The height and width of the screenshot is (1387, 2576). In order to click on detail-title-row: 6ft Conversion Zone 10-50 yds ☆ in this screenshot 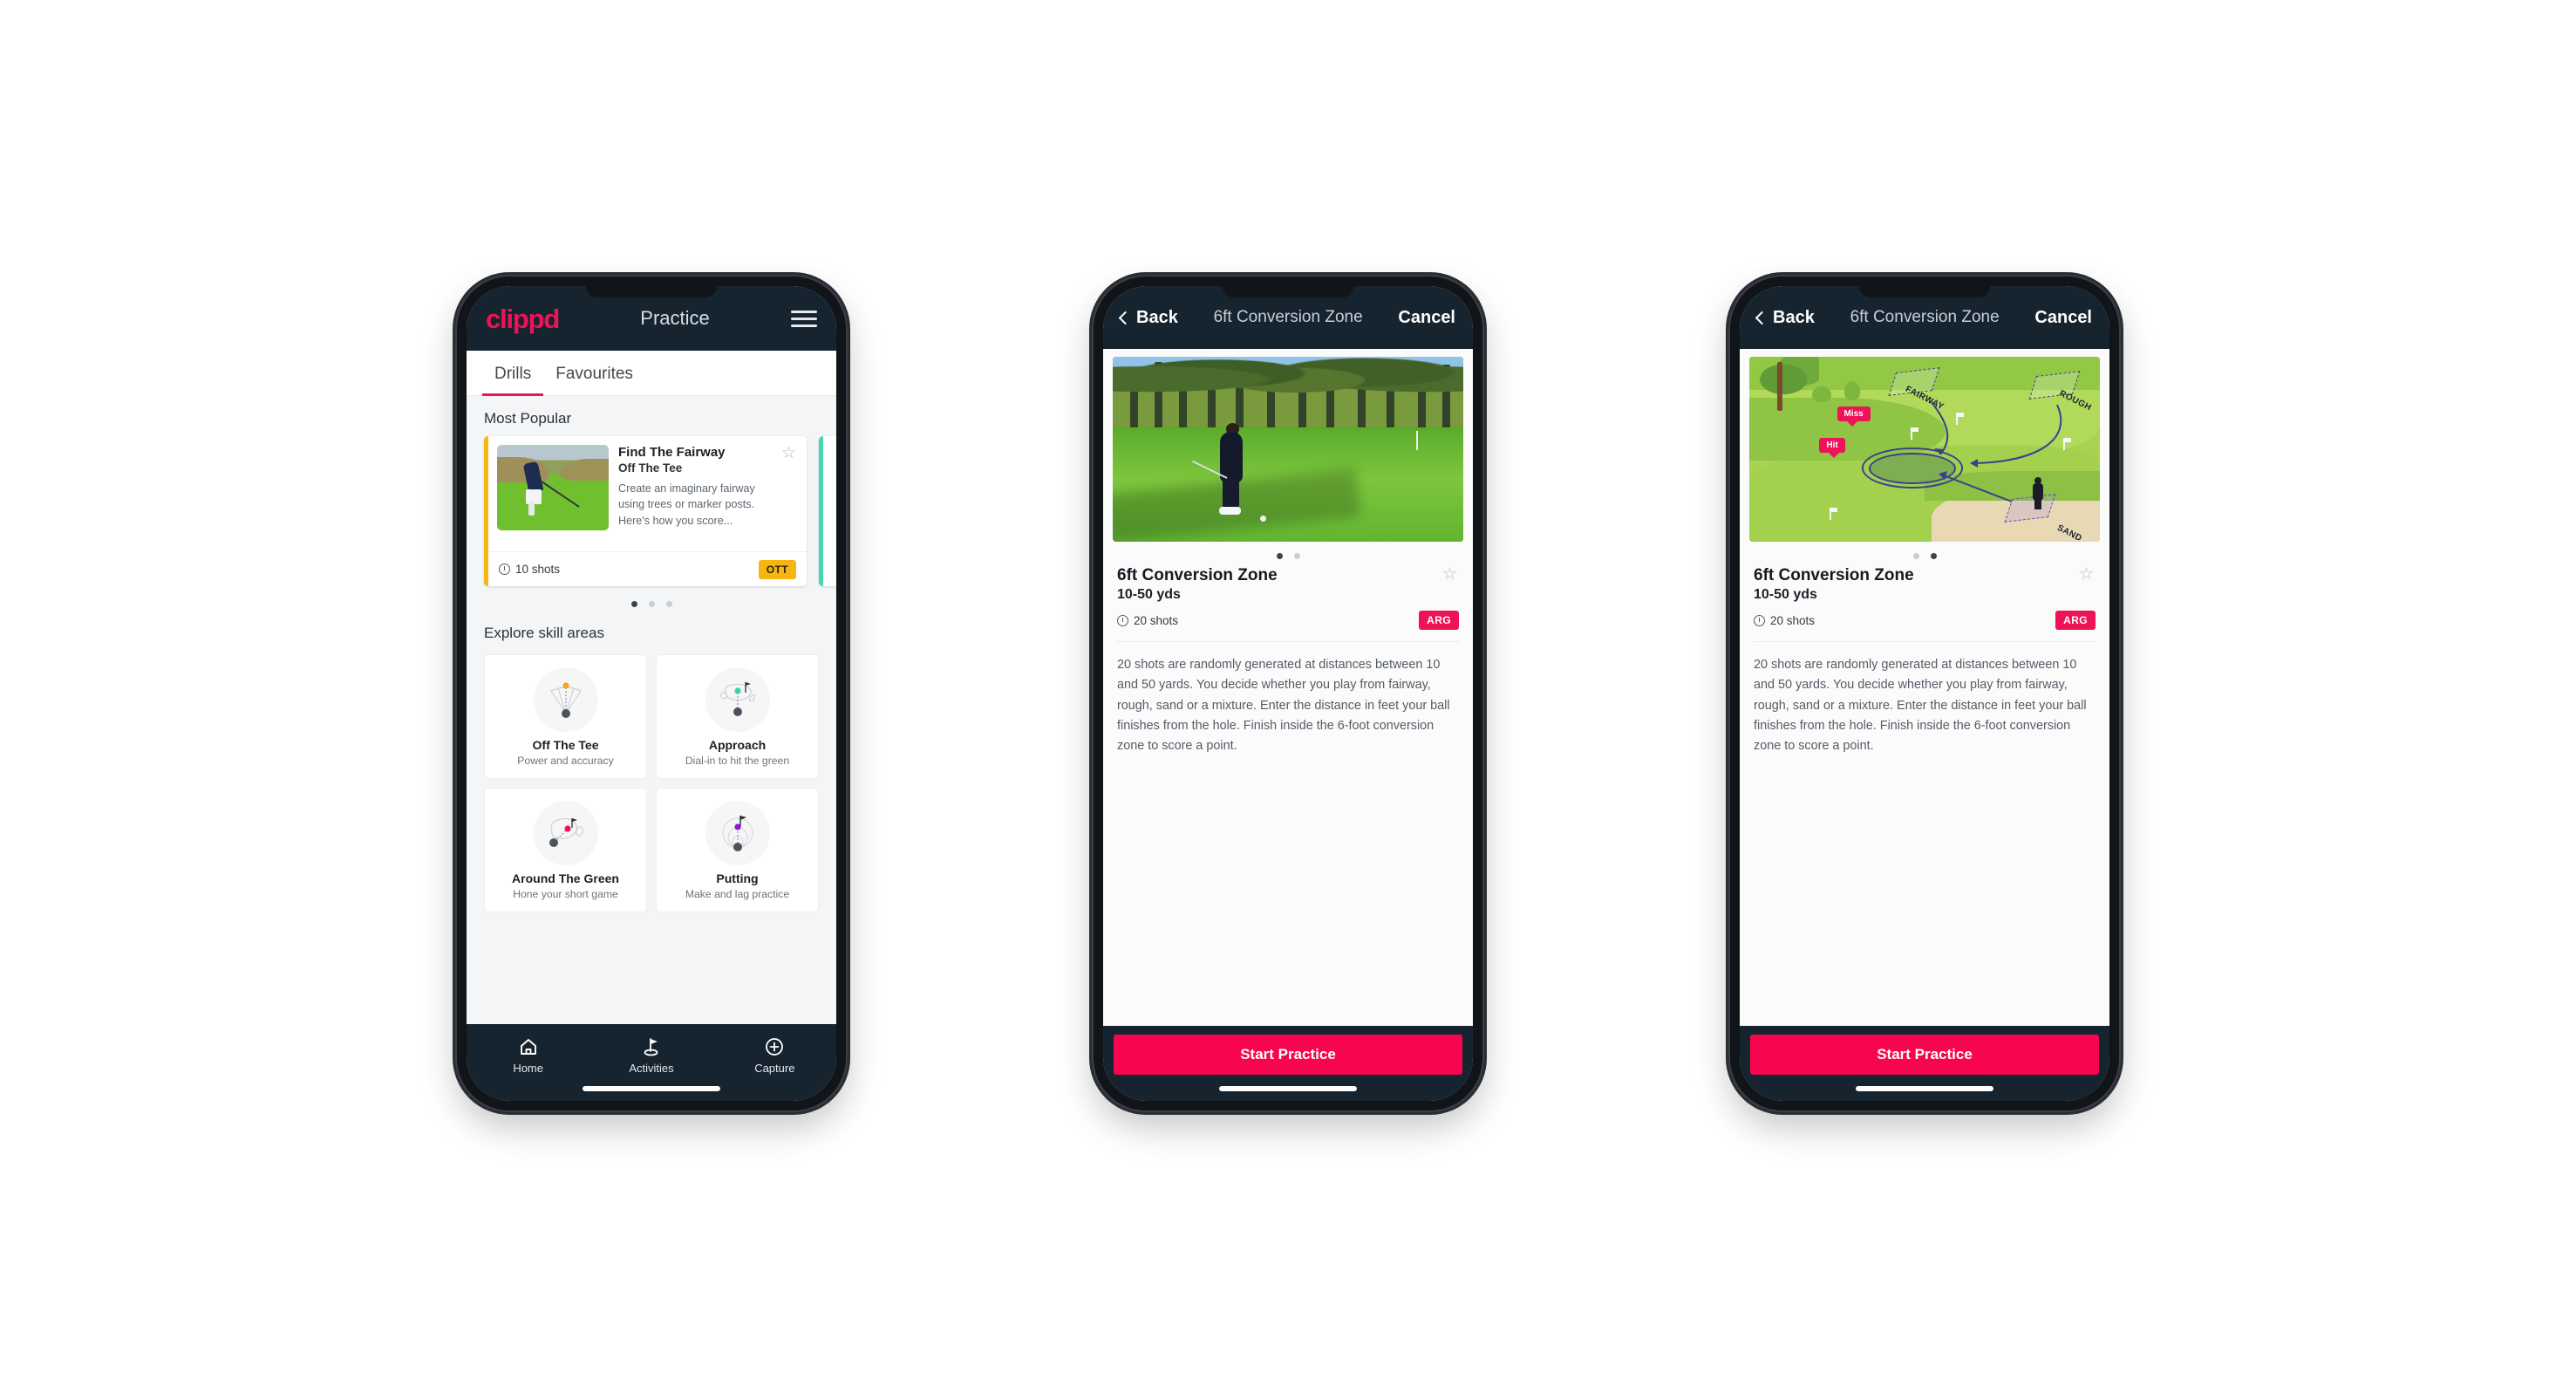, I will do `click(1288, 584)`.